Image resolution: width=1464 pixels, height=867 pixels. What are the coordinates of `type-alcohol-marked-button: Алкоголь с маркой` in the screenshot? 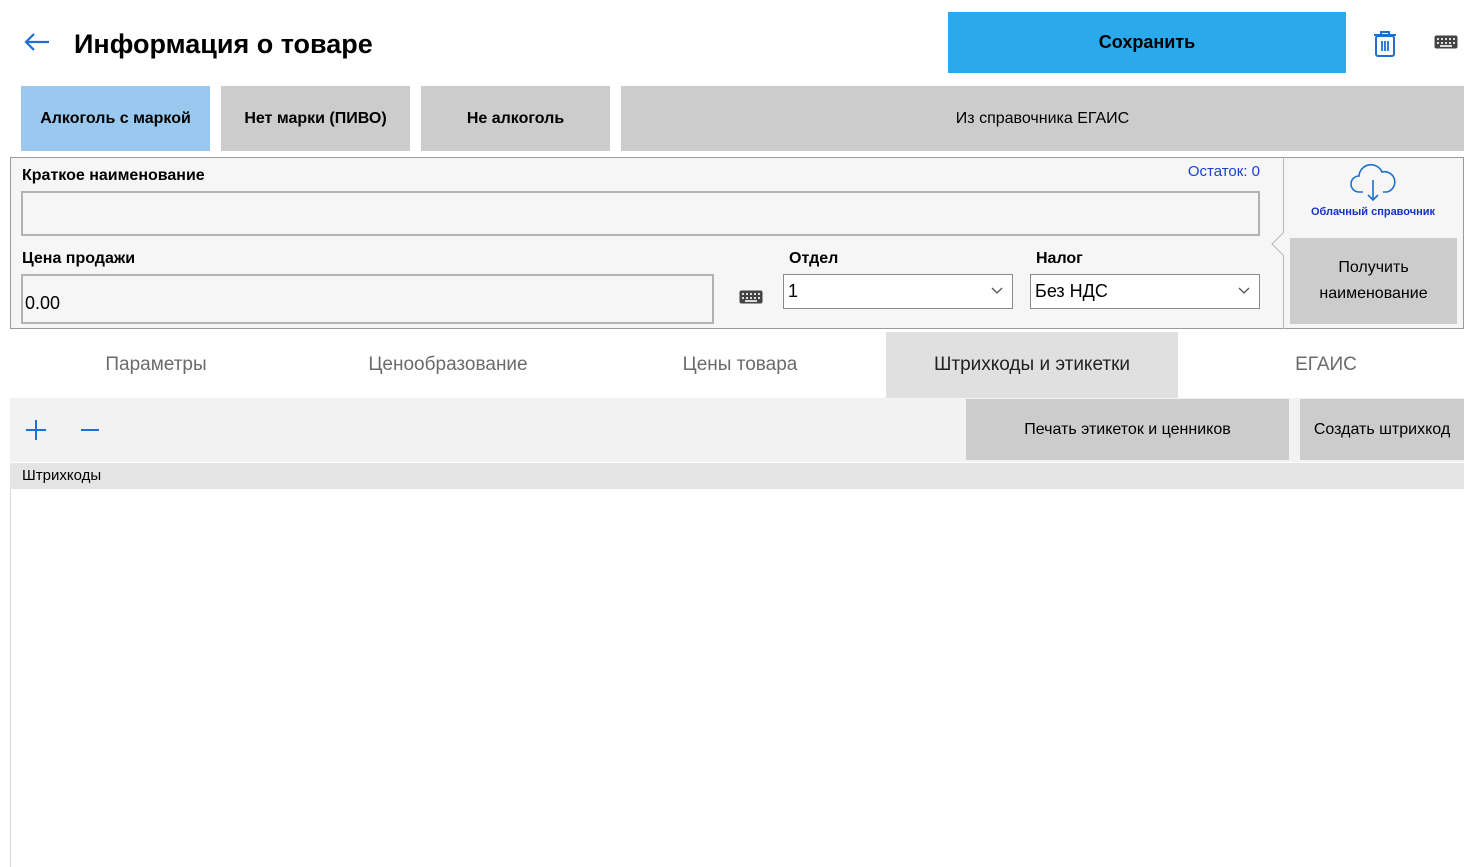 It's located at (115, 118).